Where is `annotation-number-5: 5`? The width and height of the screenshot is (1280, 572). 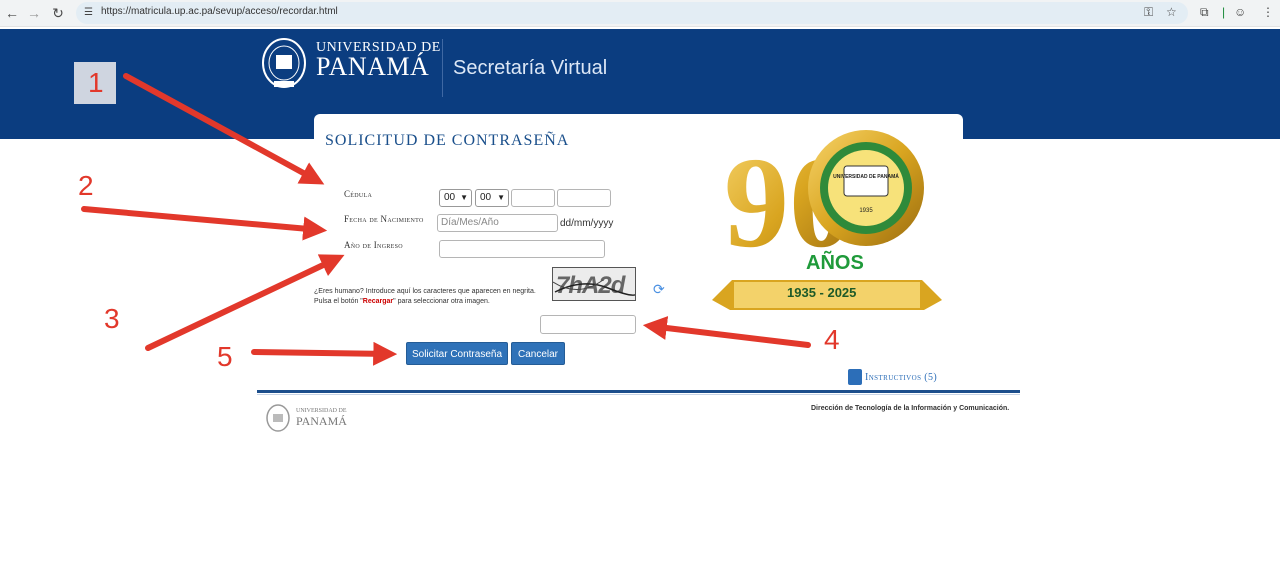
annotation-number-5: 5 is located at coordinates (225, 356).